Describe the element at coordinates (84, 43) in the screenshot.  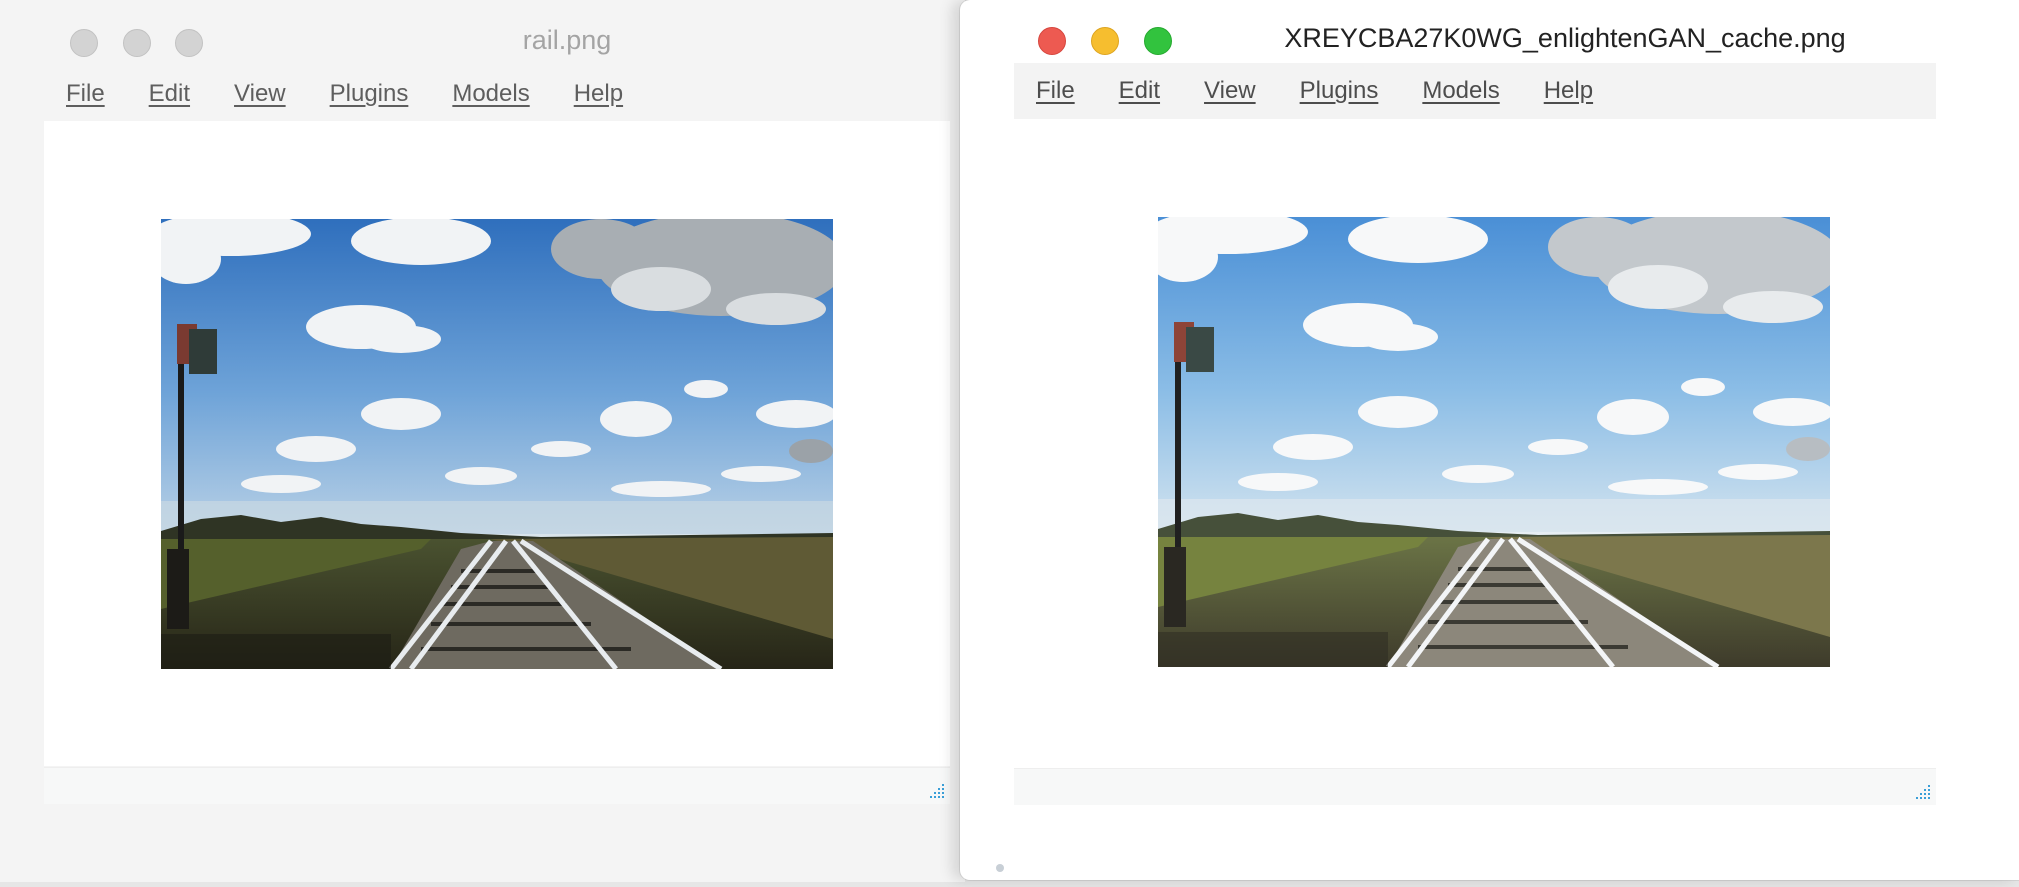
I see `close-button-inactive` at that location.